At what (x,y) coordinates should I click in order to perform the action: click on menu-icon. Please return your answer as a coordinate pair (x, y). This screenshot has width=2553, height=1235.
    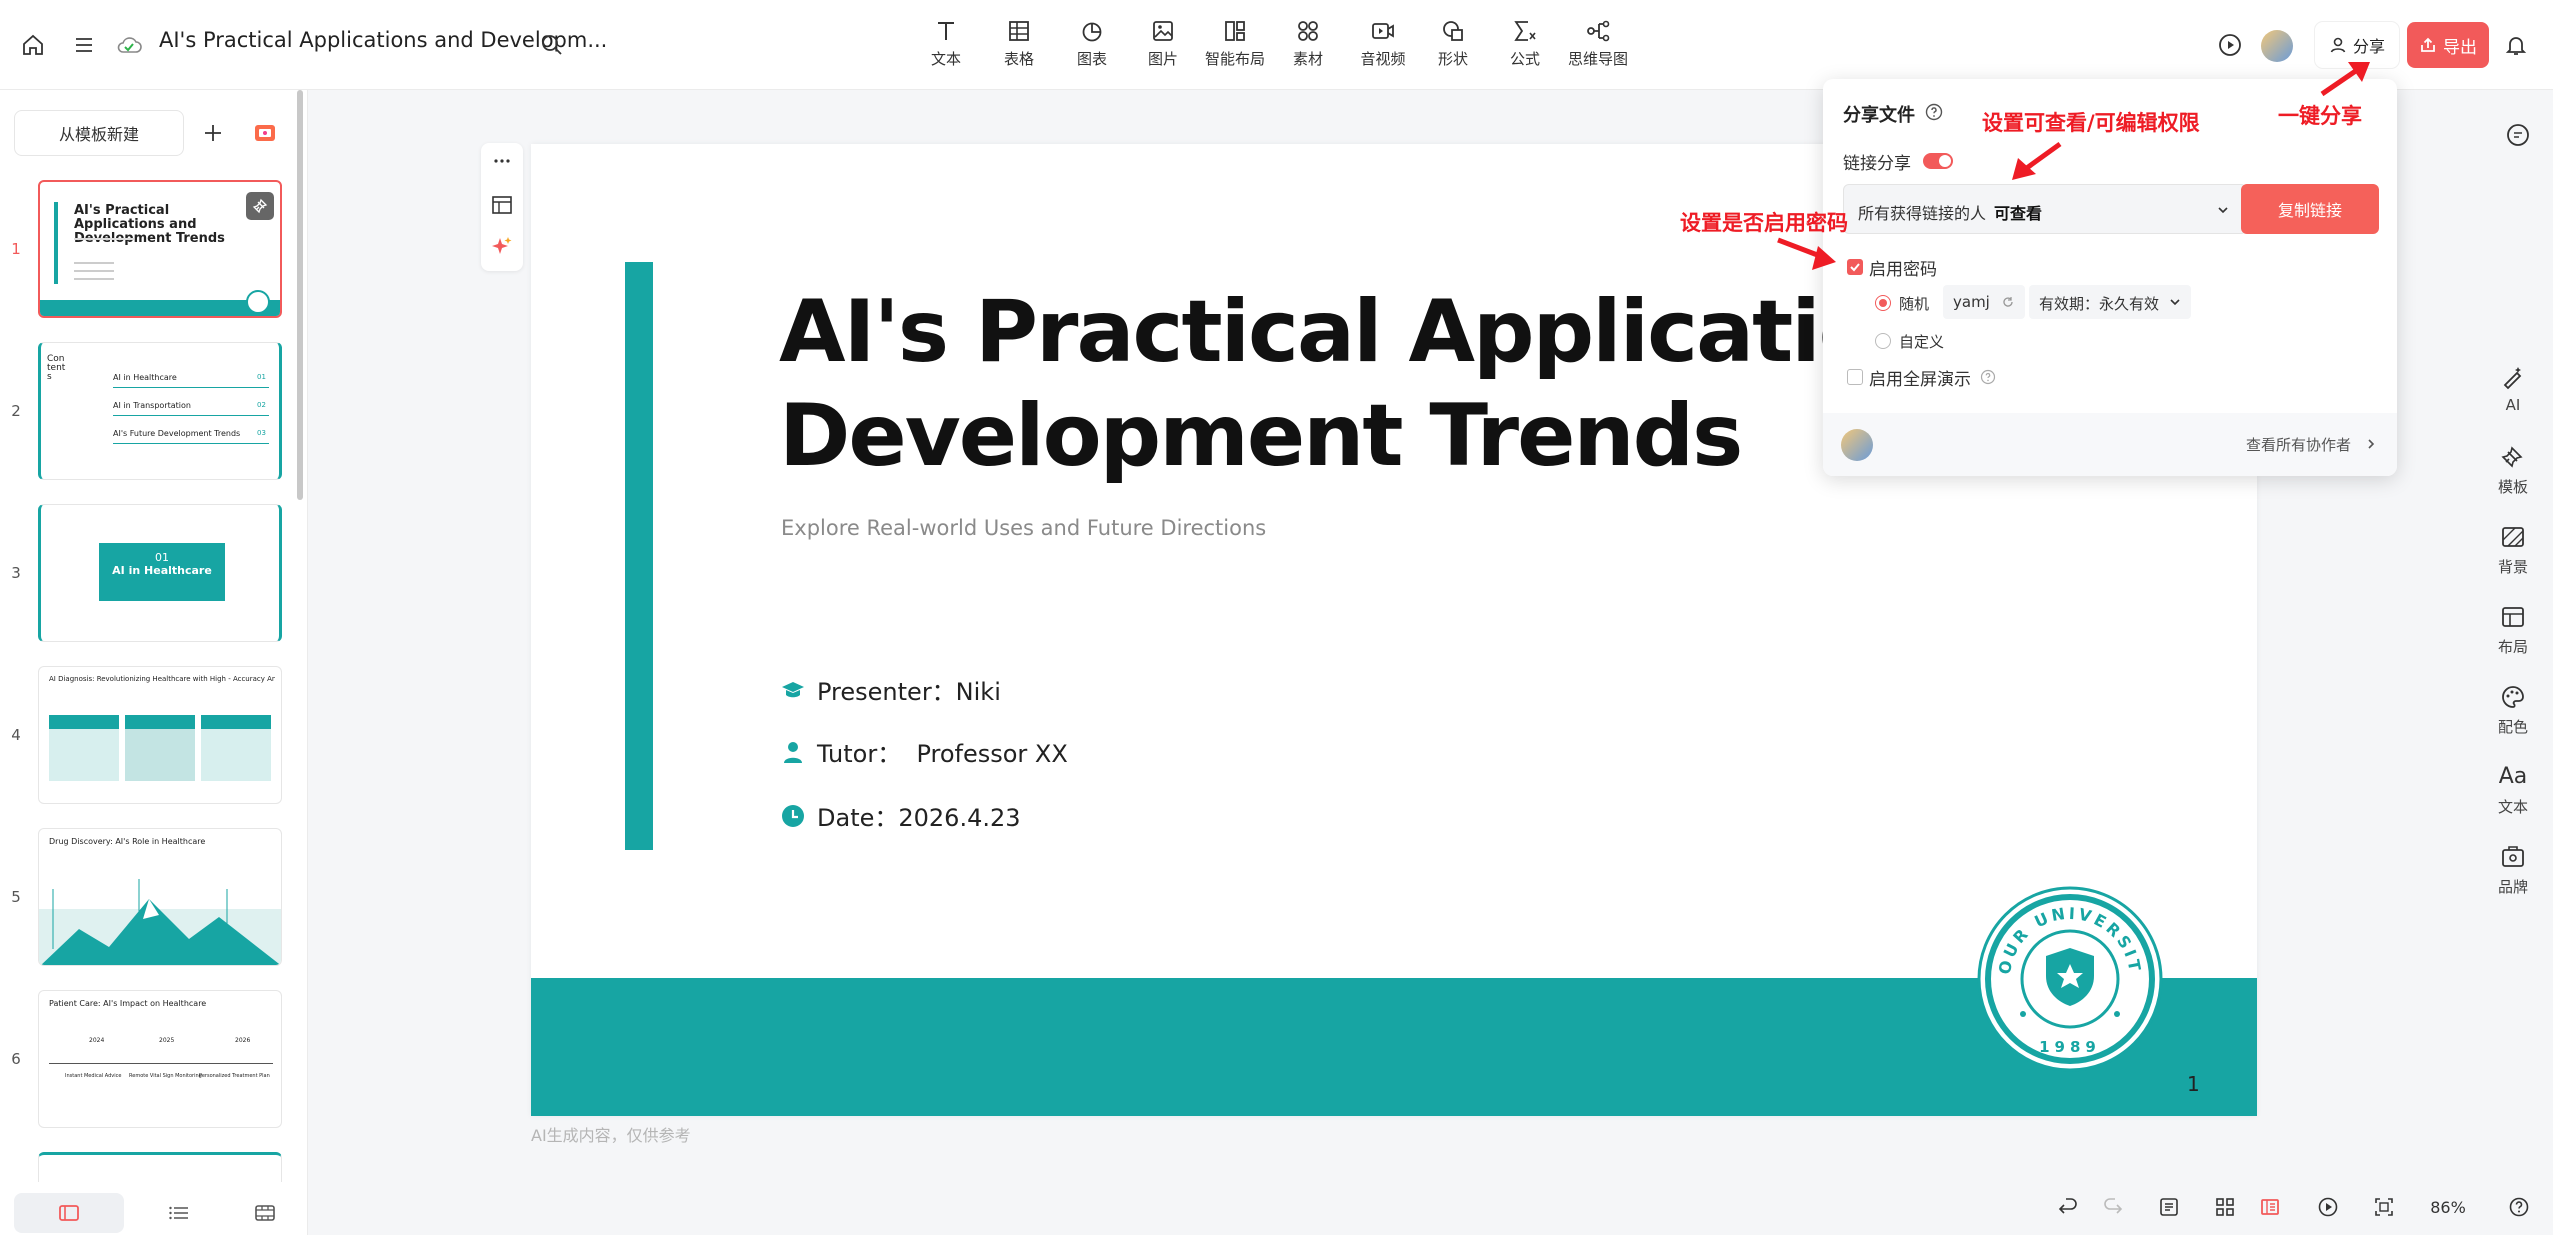
    Looking at the image, I should click on (84, 45).